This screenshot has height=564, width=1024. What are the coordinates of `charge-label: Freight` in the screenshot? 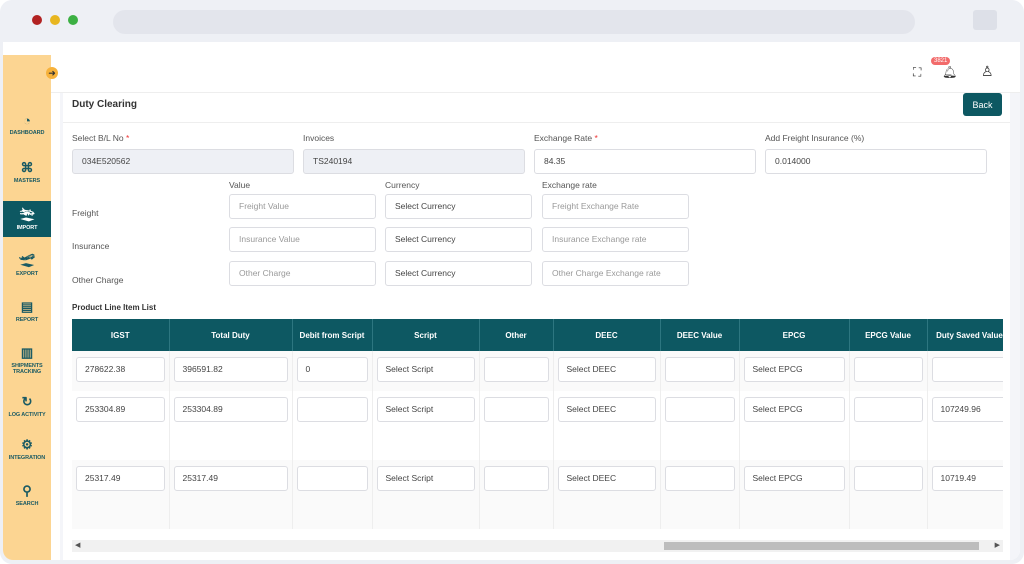 It's located at (85, 213).